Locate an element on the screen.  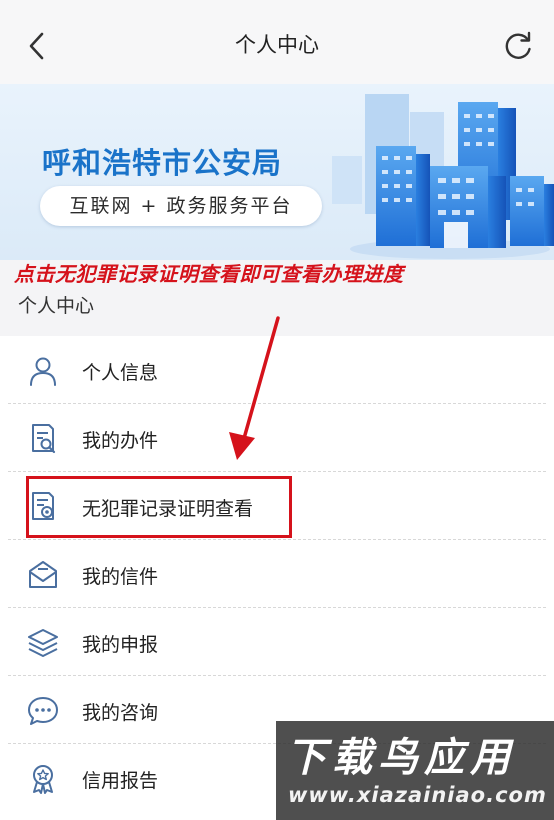
org-name: 呼和浩特市公安局 is located at coordinates (162, 163).